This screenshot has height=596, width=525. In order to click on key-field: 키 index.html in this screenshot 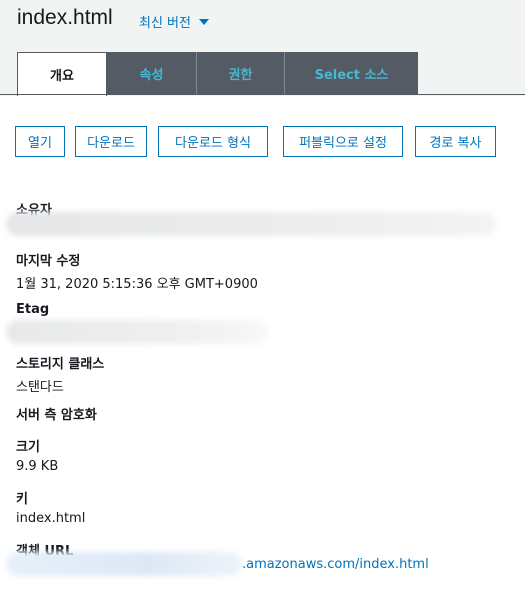, I will do `click(50, 507)`.